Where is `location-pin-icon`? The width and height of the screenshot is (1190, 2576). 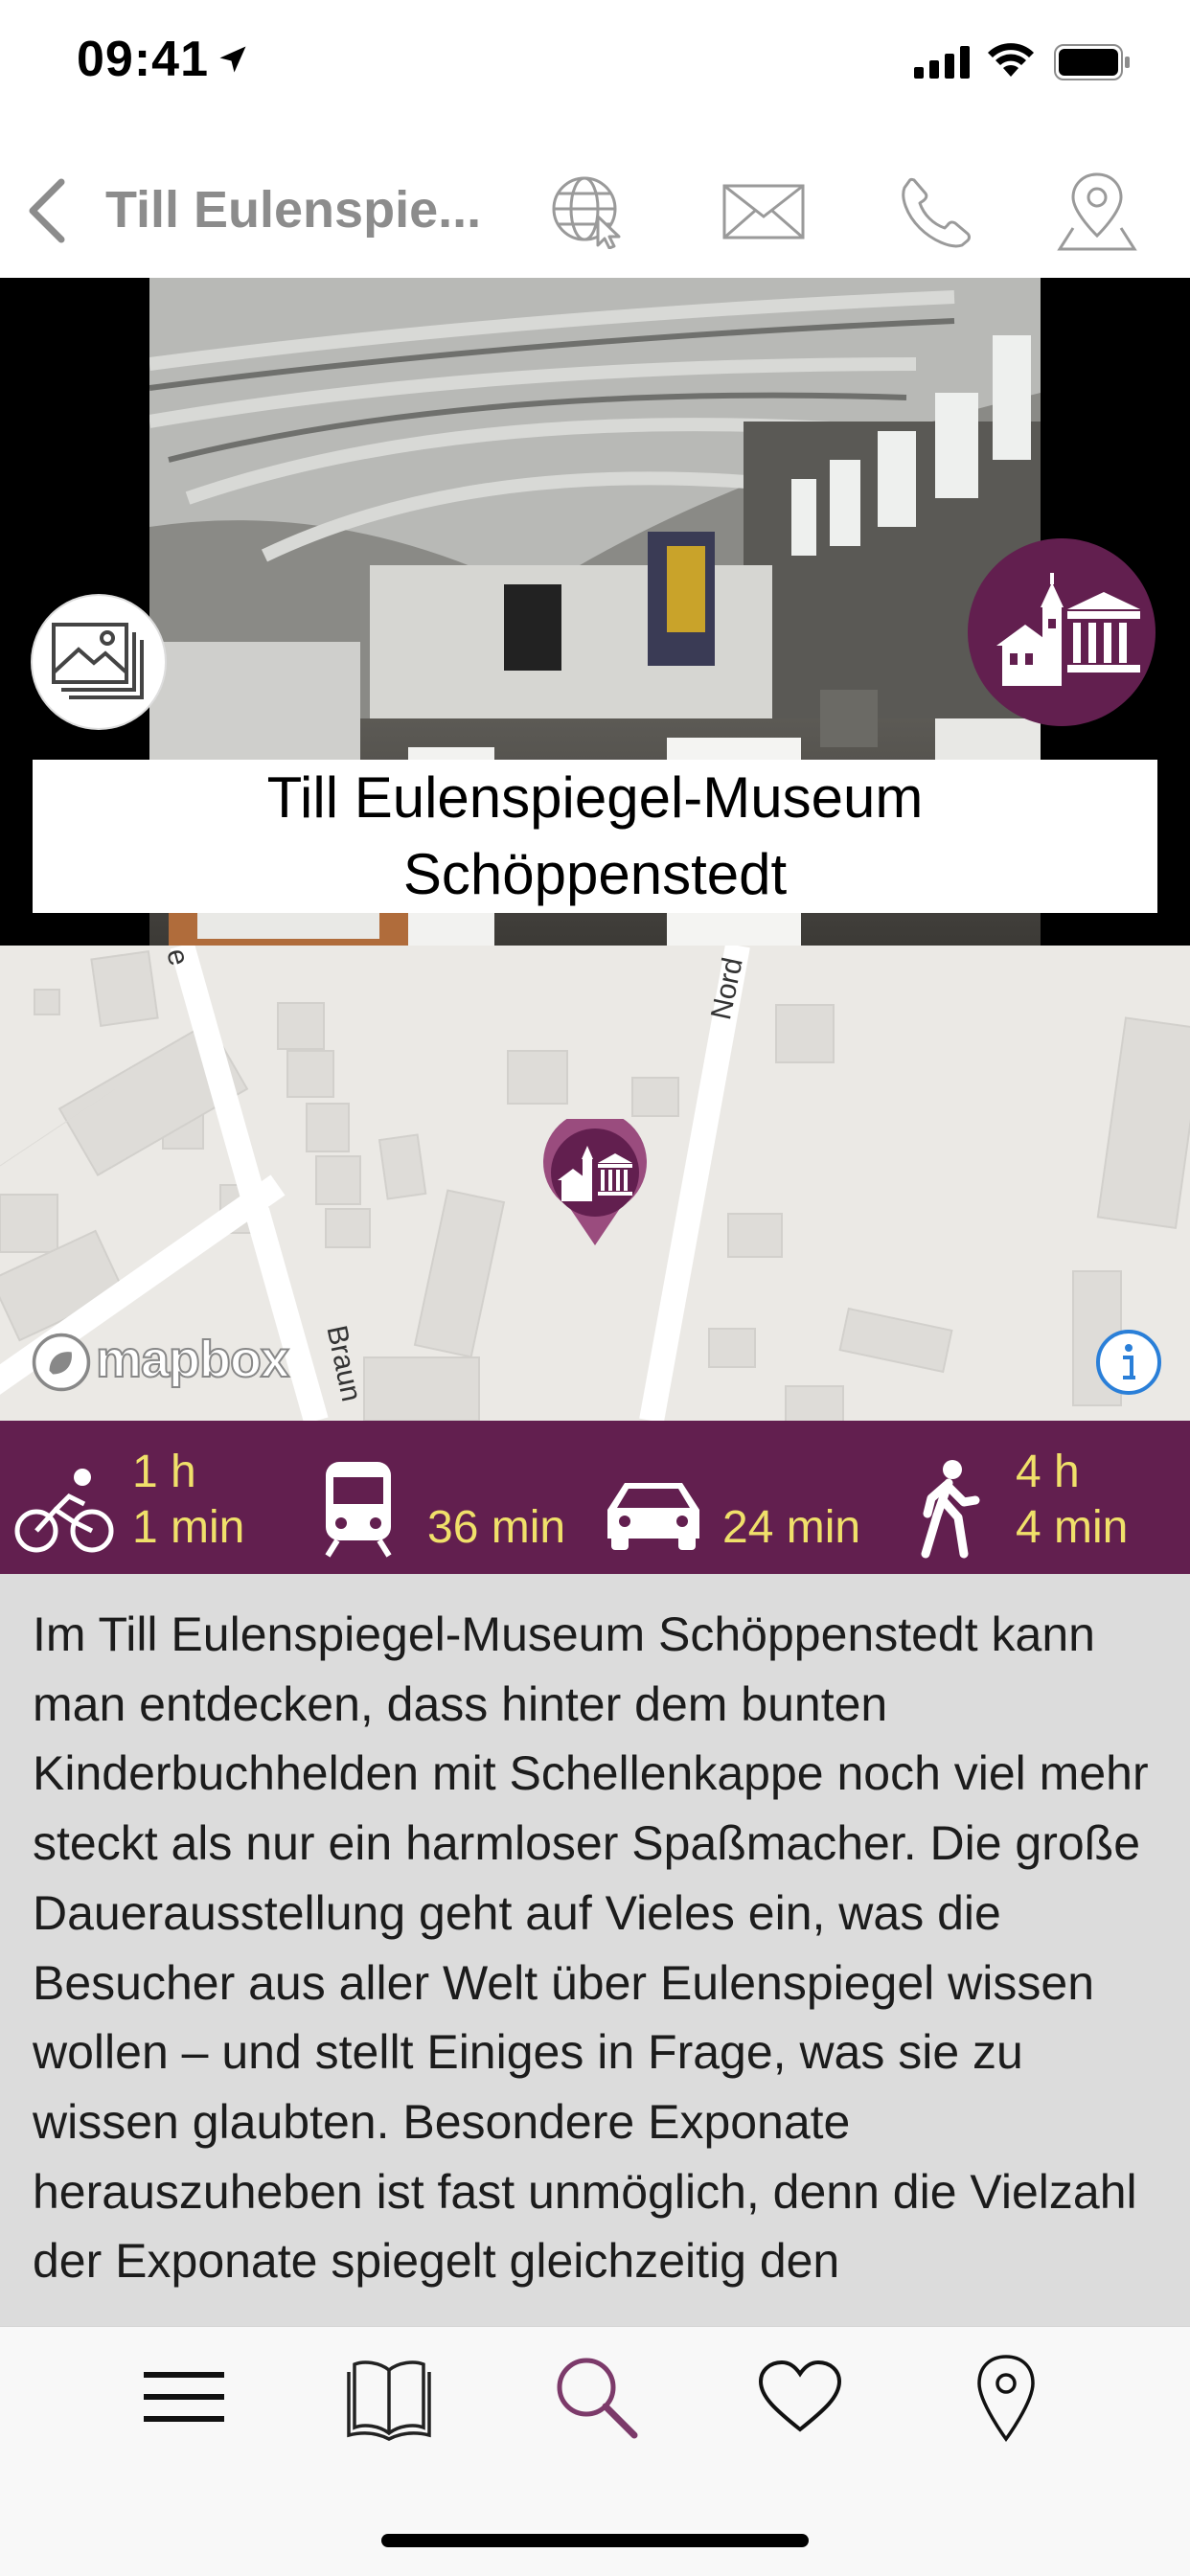
location-pin-icon is located at coordinates (1006, 2398).